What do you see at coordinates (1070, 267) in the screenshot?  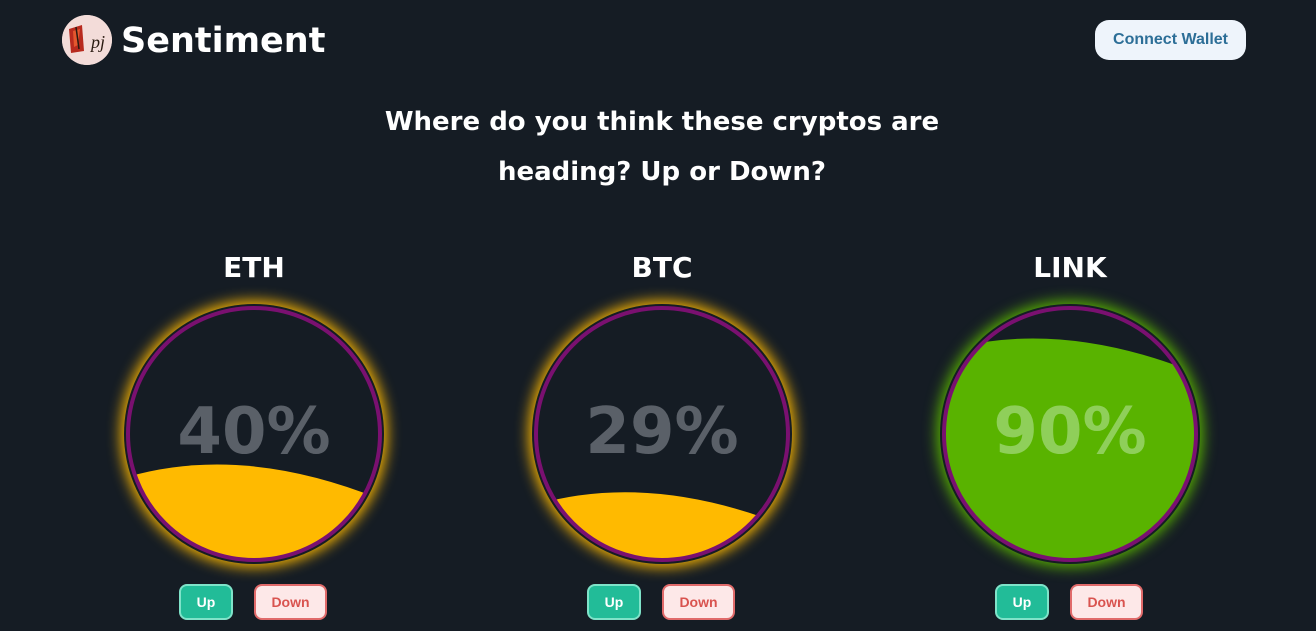 I see `card-symbol: LINK` at bounding box center [1070, 267].